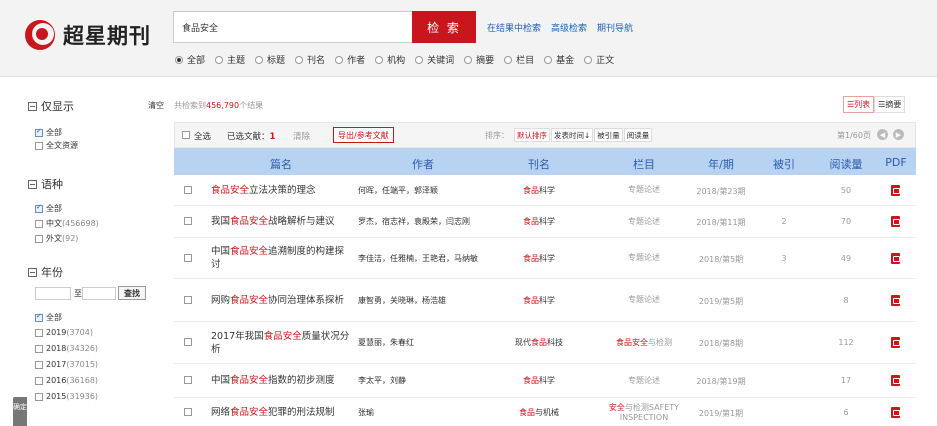 The image size is (937, 426). I want to click on year-option: 2018 (34326), so click(66, 348).